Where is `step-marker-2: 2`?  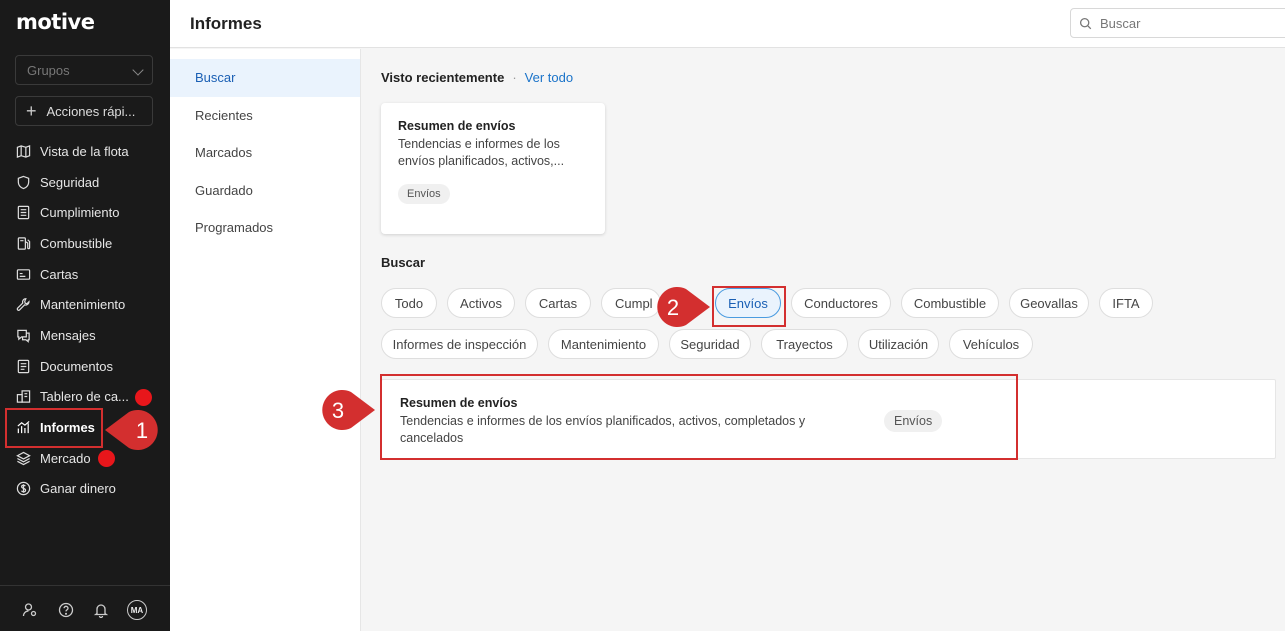
step-marker-2: 2 is located at coordinates (683, 307).